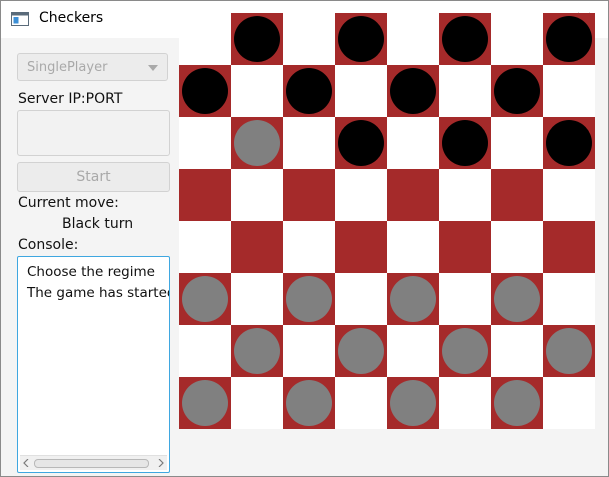 The height and width of the screenshot is (477, 609). What do you see at coordinates (93, 133) in the screenshot?
I see `server-ip-input` at bounding box center [93, 133].